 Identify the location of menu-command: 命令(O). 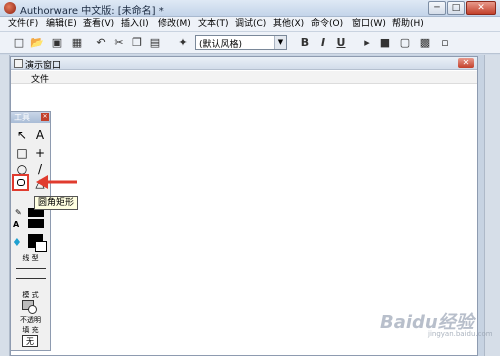
(327, 24).